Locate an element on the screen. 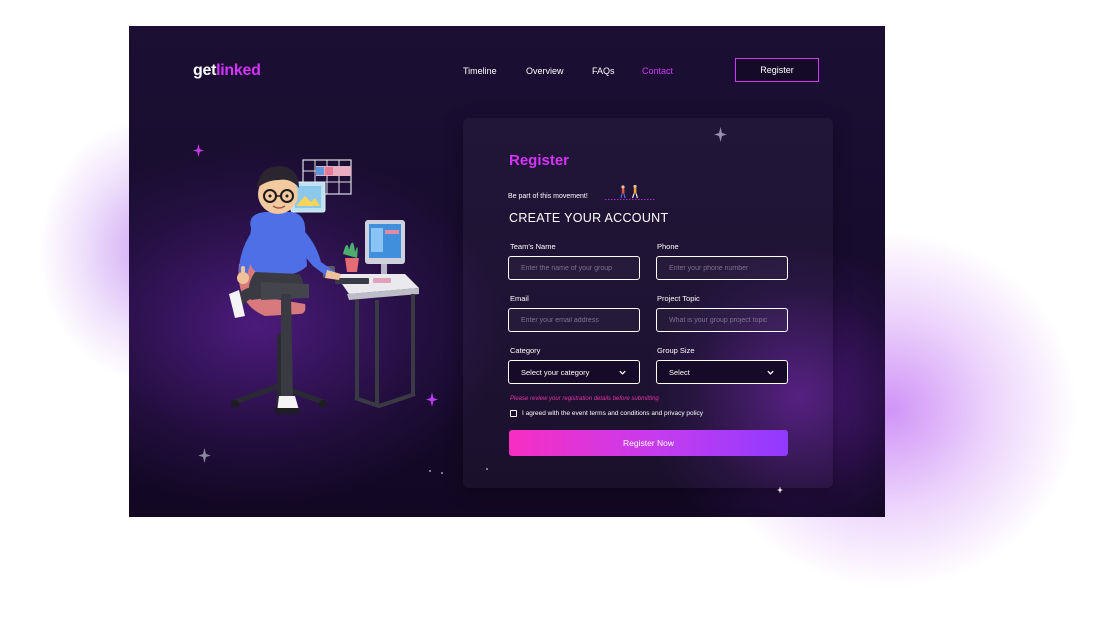  category-select-value: Select your category is located at coordinates (555, 372).